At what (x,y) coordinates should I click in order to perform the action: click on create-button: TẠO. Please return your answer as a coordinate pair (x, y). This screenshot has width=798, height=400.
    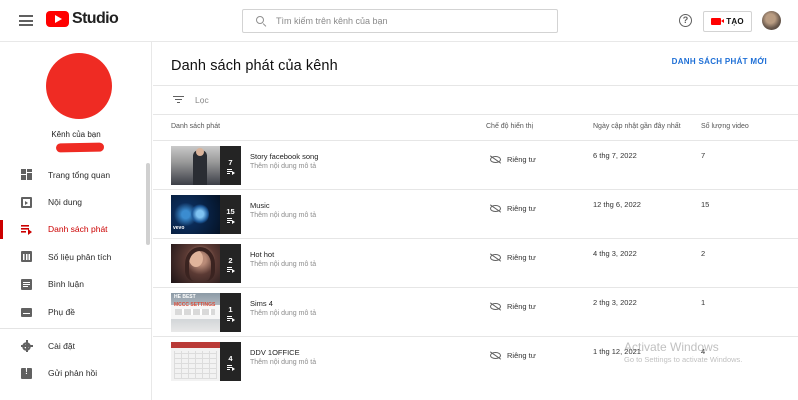
    Looking at the image, I should click on (727, 21).